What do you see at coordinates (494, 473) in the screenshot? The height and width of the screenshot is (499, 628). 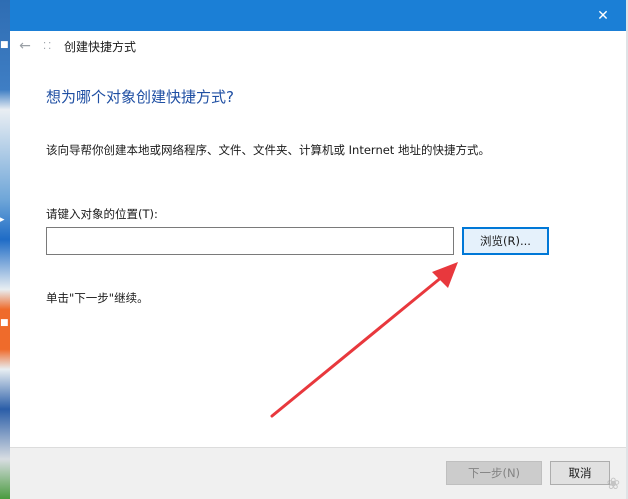 I see `next-button: 下一步(N)` at bounding box center [494, 473].